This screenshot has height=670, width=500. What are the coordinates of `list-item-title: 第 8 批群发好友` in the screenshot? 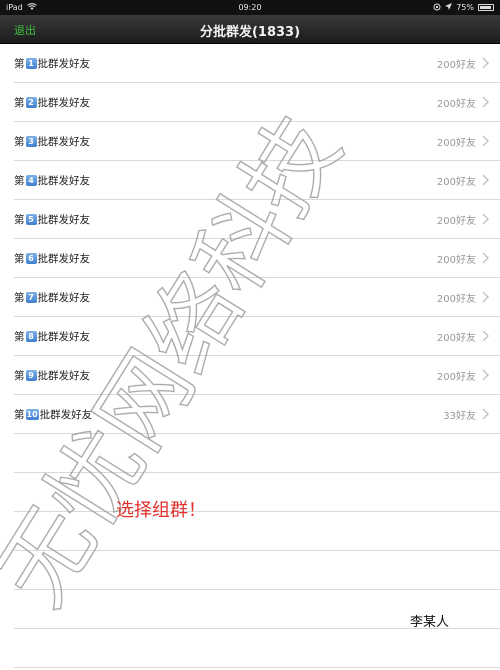 It's located at (52, 336).